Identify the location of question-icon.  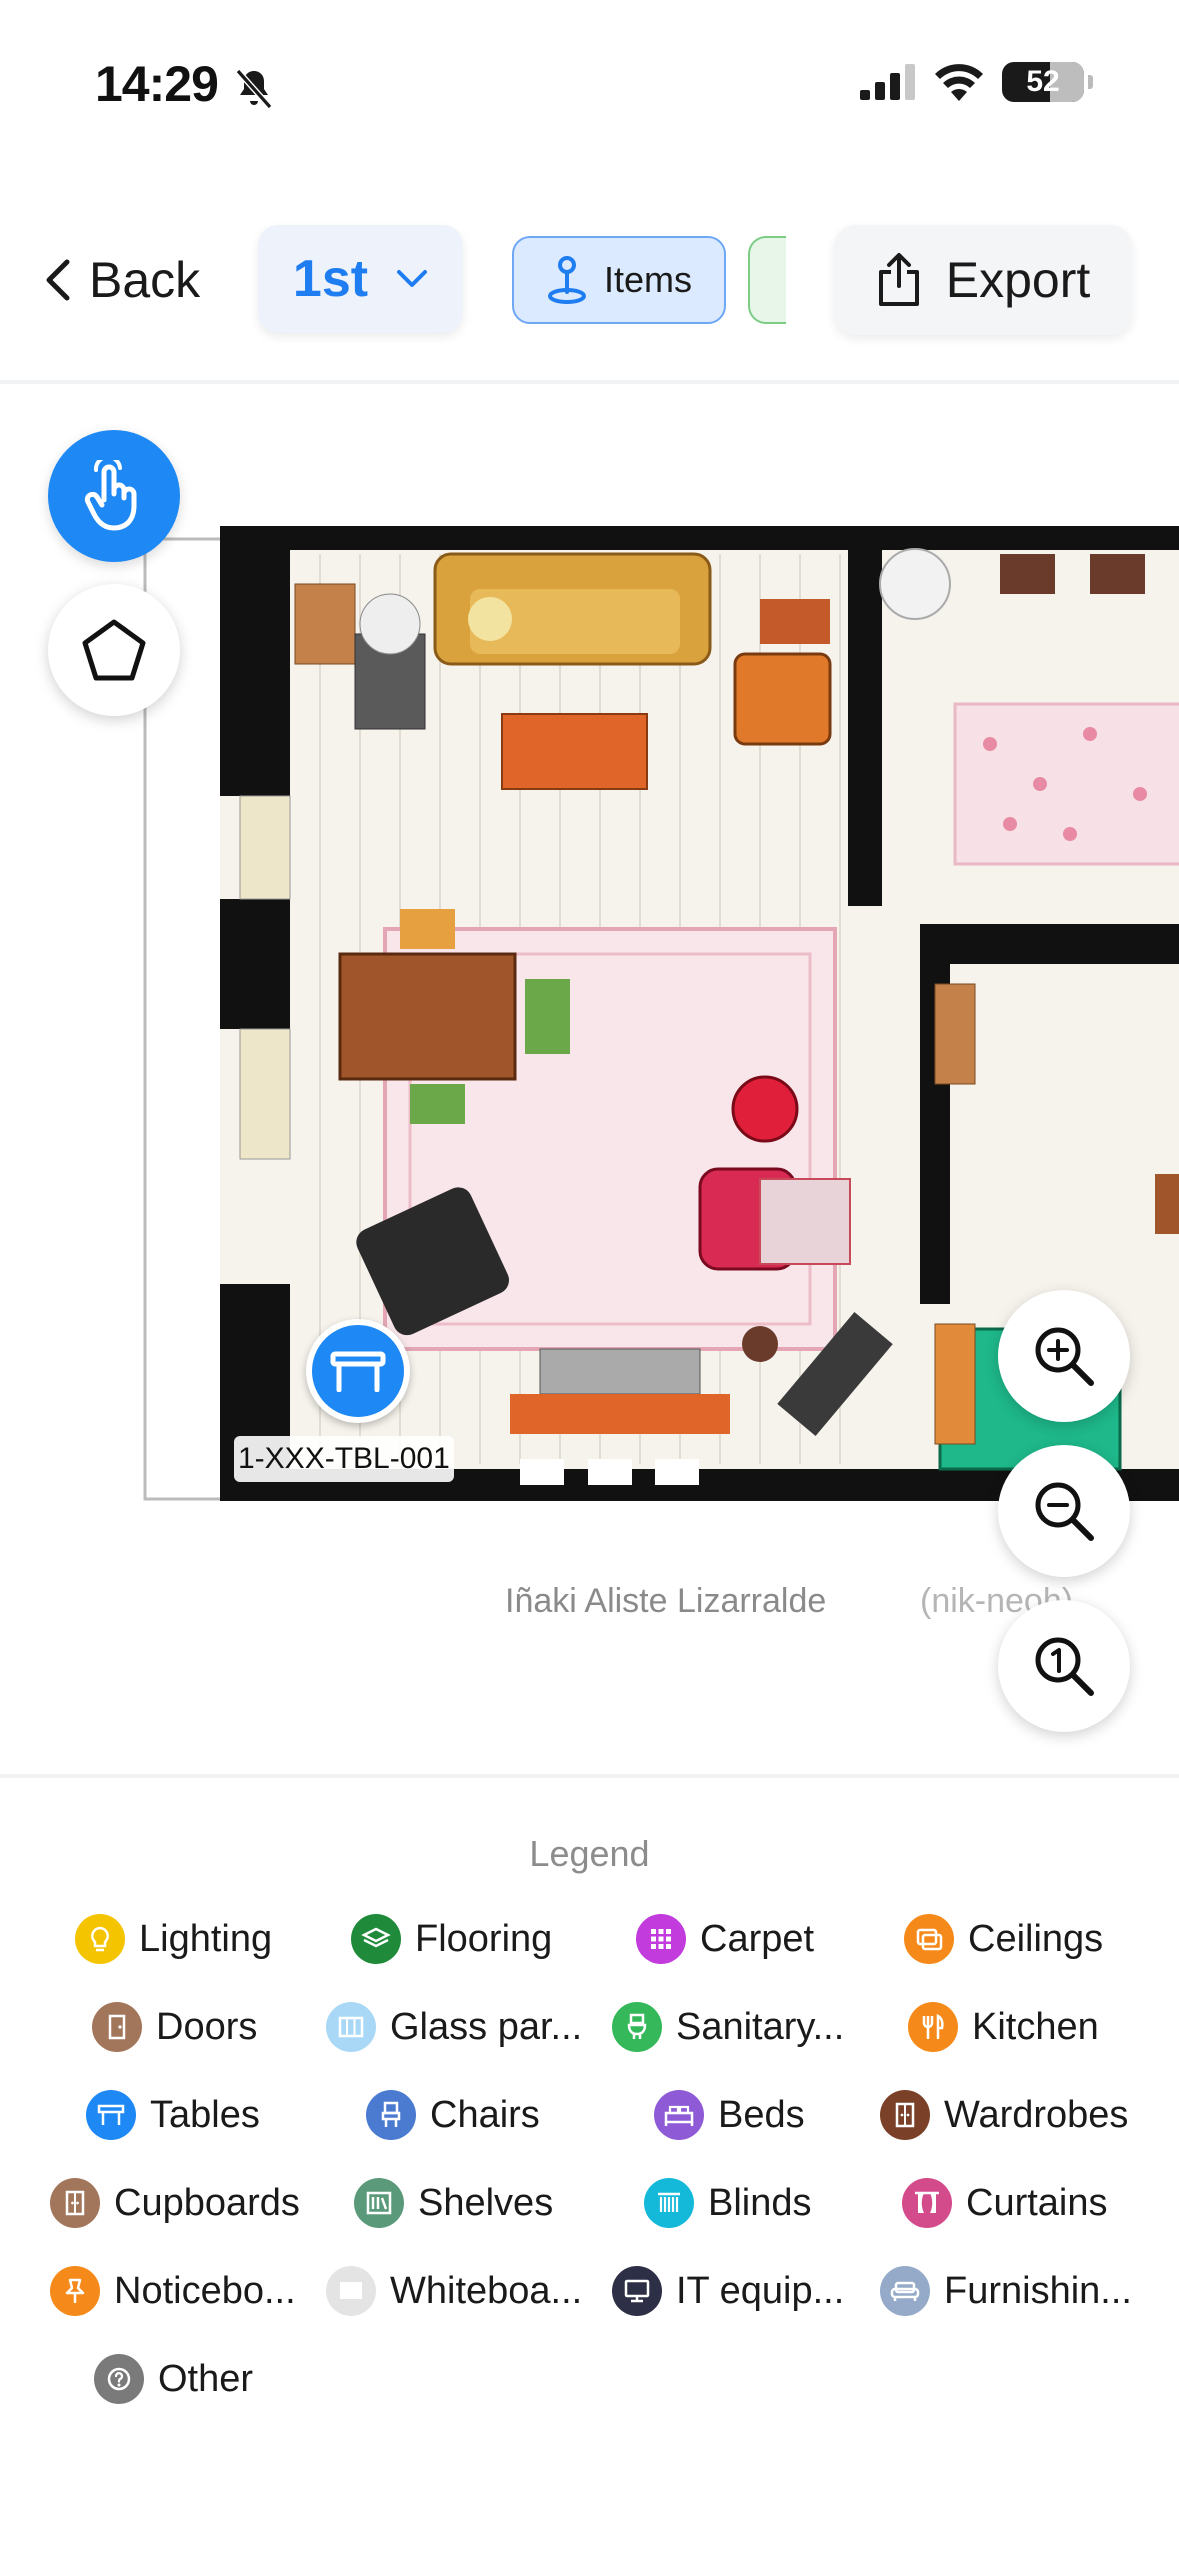
(119, 2379).